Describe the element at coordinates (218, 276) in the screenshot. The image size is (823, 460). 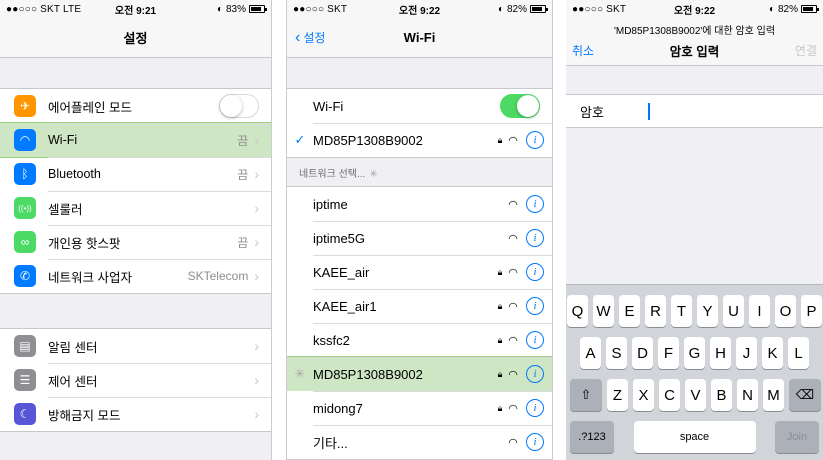
I see `settings-row-value: SKTelecom` at that location.